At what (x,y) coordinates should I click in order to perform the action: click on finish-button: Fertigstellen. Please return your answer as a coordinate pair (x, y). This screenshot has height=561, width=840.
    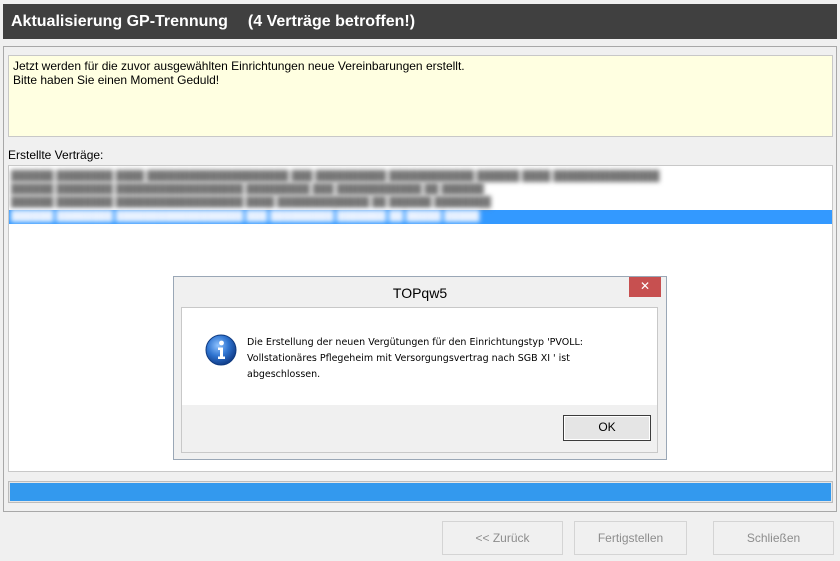
    Looking at the image, I should click on (630, 538).